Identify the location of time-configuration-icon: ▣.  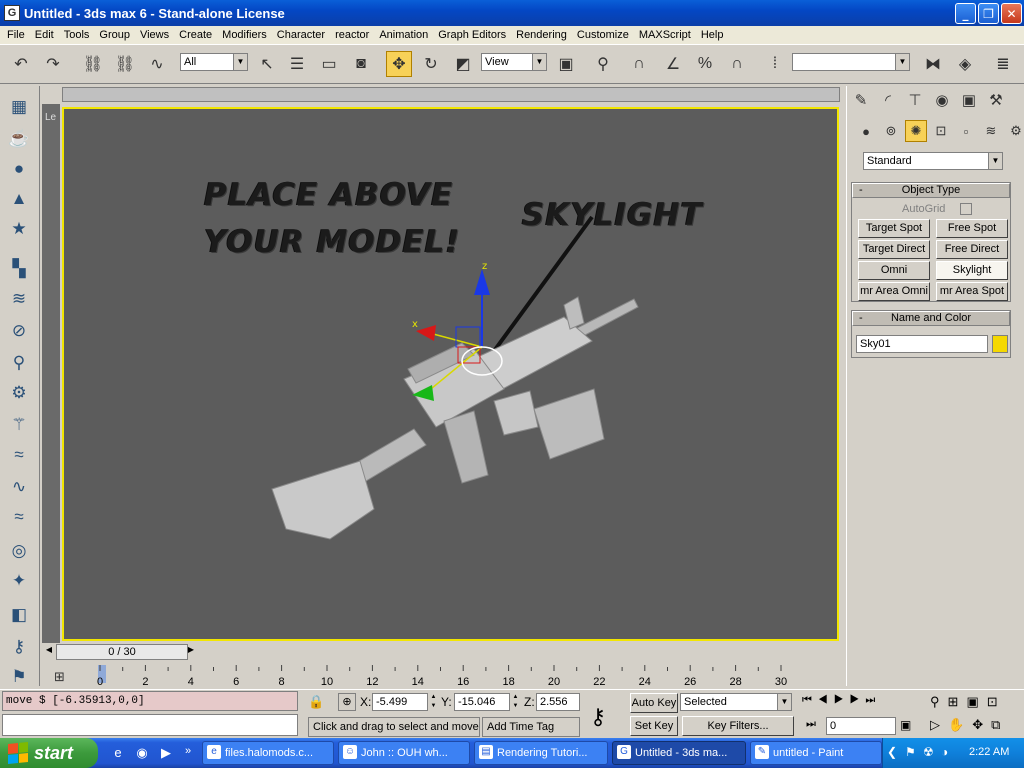
(905, 725).